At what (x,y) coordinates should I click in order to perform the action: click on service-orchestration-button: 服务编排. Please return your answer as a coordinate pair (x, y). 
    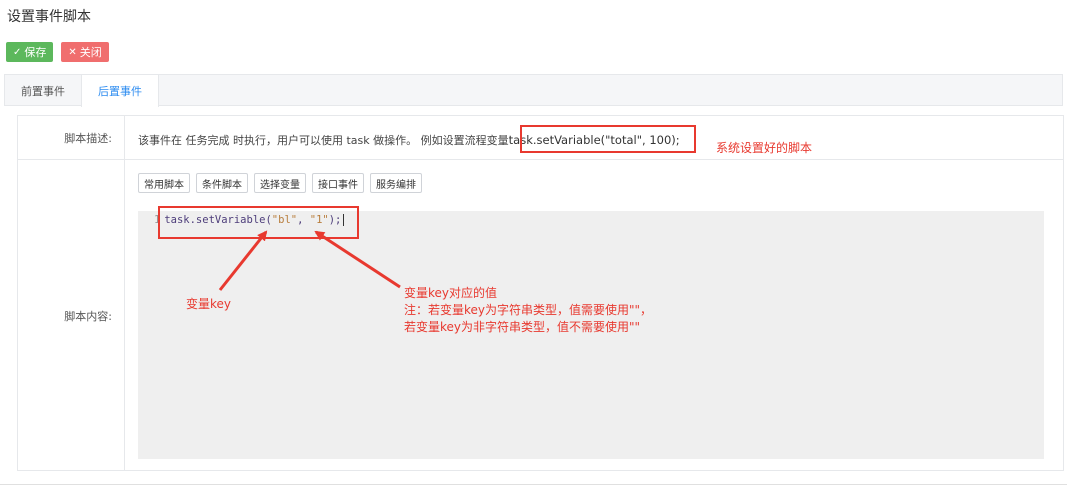
    Looking at the image, I should click on (396, 183).